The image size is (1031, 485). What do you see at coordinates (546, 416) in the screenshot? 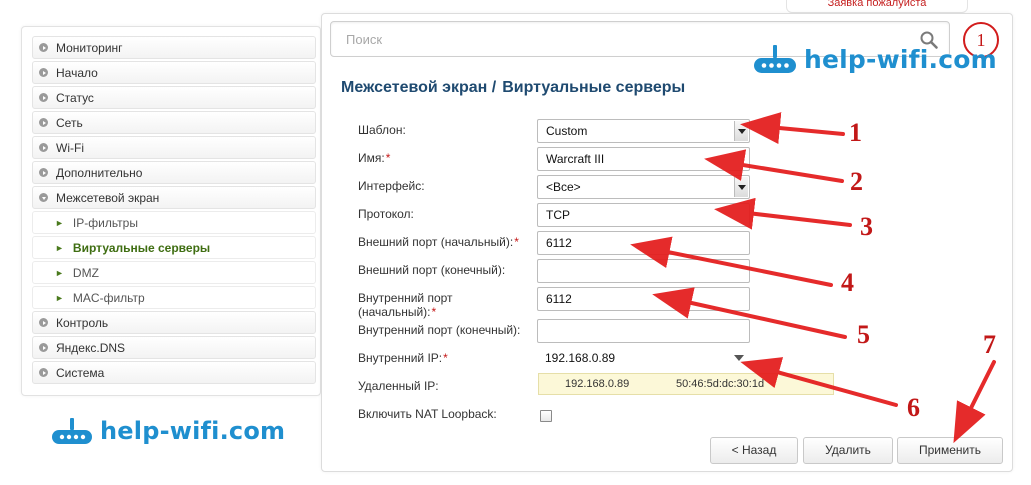
I see `nat-loopback-checkbox` at bounding box center [546, 416].